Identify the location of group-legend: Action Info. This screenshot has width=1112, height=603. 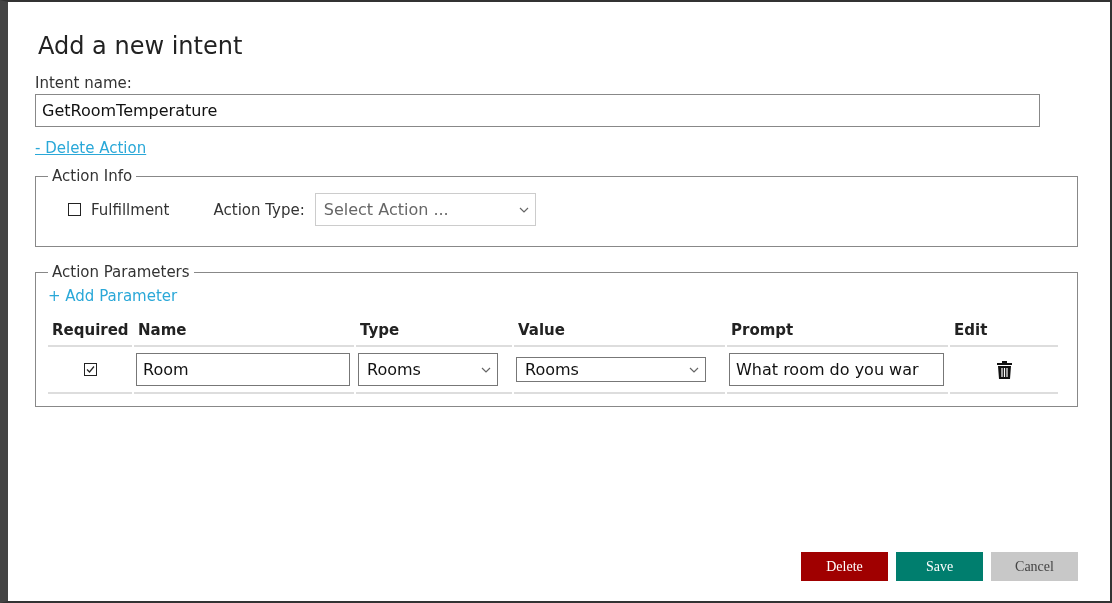
(92, 176).